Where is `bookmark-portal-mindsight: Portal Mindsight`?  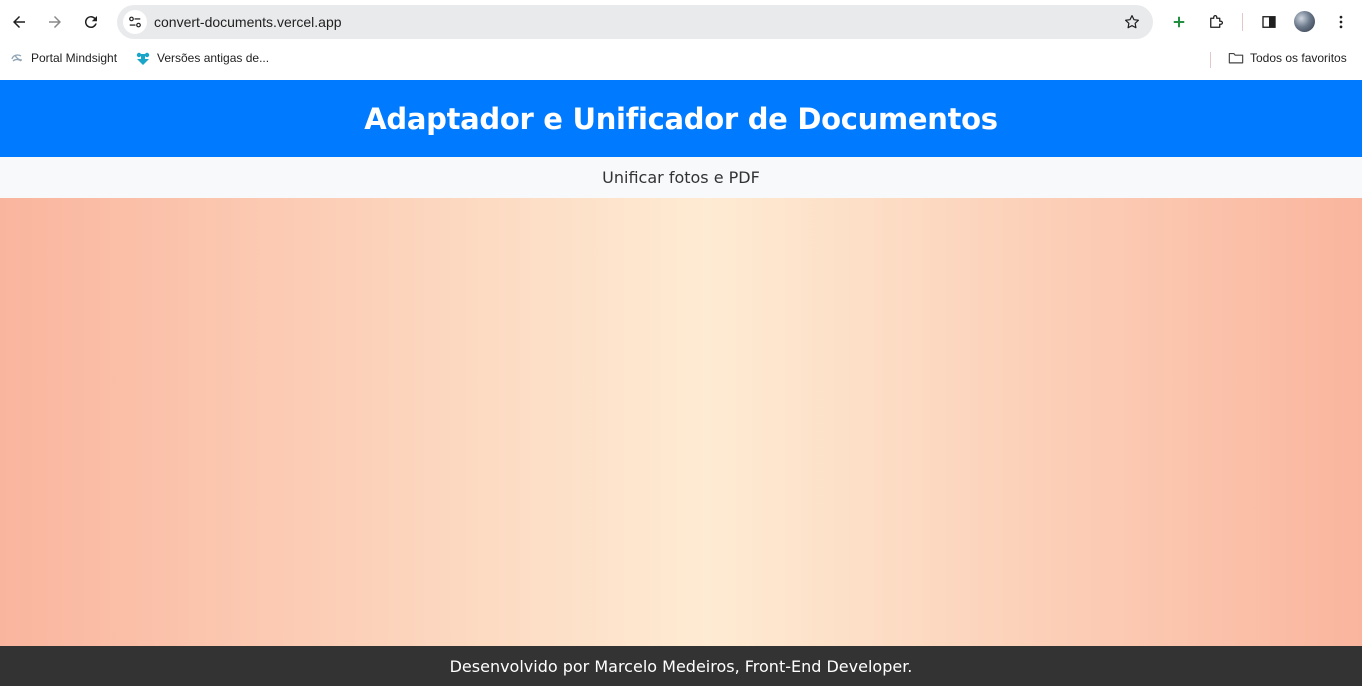 bookmark-portal-mindsight: Portal Mindsight is located at coordinates (63, 58).